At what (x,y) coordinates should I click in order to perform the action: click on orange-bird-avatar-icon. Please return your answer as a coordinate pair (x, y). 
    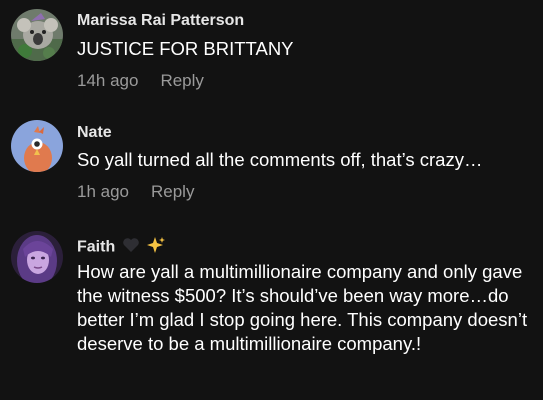
    Looking at the image, I should click on (37, 146).